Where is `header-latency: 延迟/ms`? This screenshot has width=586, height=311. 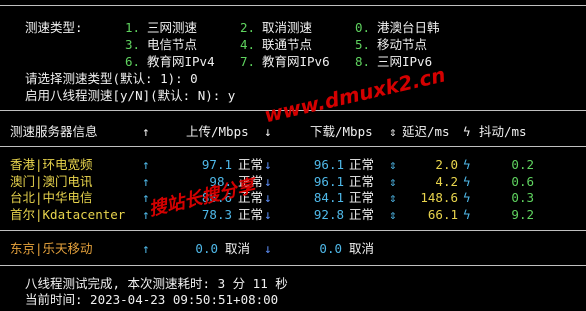
header-latency: 延迟/ms is located at coordinates (426, 131).